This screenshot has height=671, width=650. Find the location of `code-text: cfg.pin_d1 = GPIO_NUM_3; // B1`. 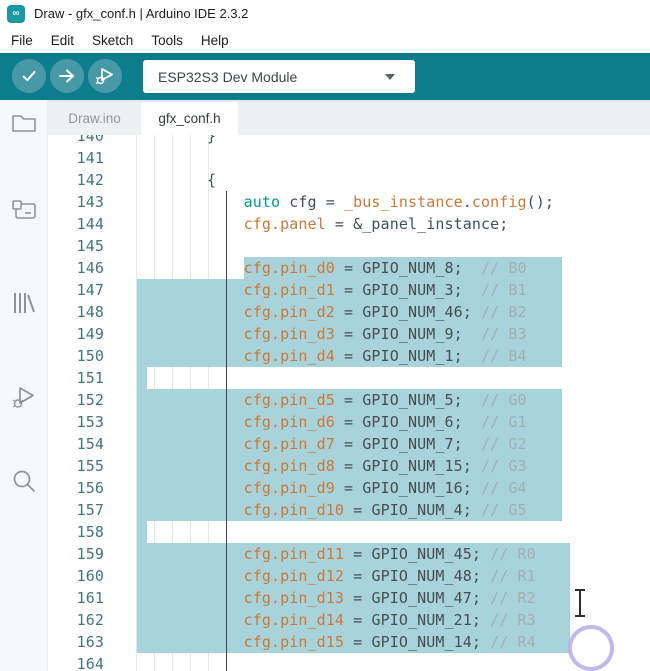

code-text: cfg.pin_d1 = GPIO_NUM_3; // B1 is located at coordinates (385, 290).